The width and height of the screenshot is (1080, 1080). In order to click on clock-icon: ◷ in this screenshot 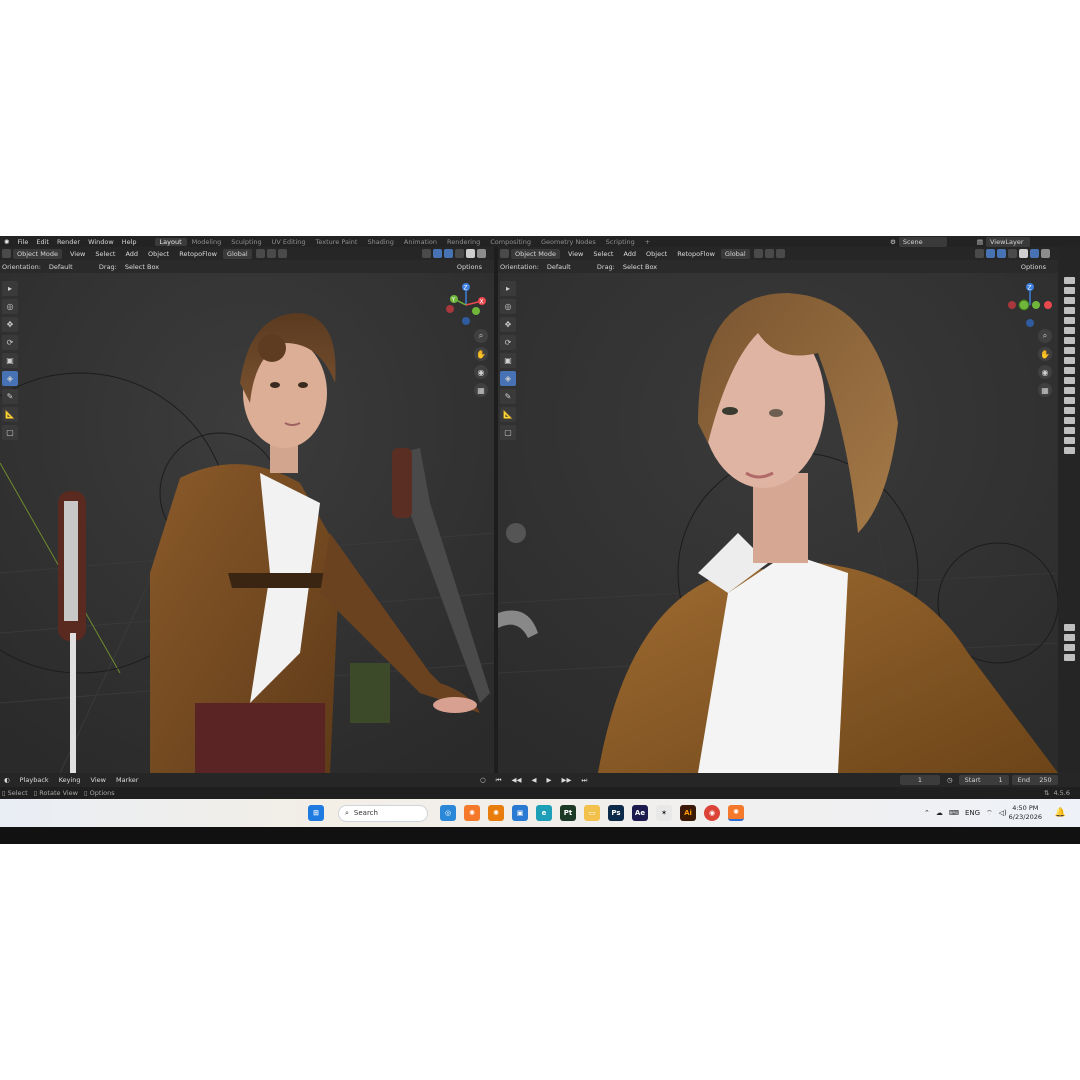, I will do `click(950, 780)`.